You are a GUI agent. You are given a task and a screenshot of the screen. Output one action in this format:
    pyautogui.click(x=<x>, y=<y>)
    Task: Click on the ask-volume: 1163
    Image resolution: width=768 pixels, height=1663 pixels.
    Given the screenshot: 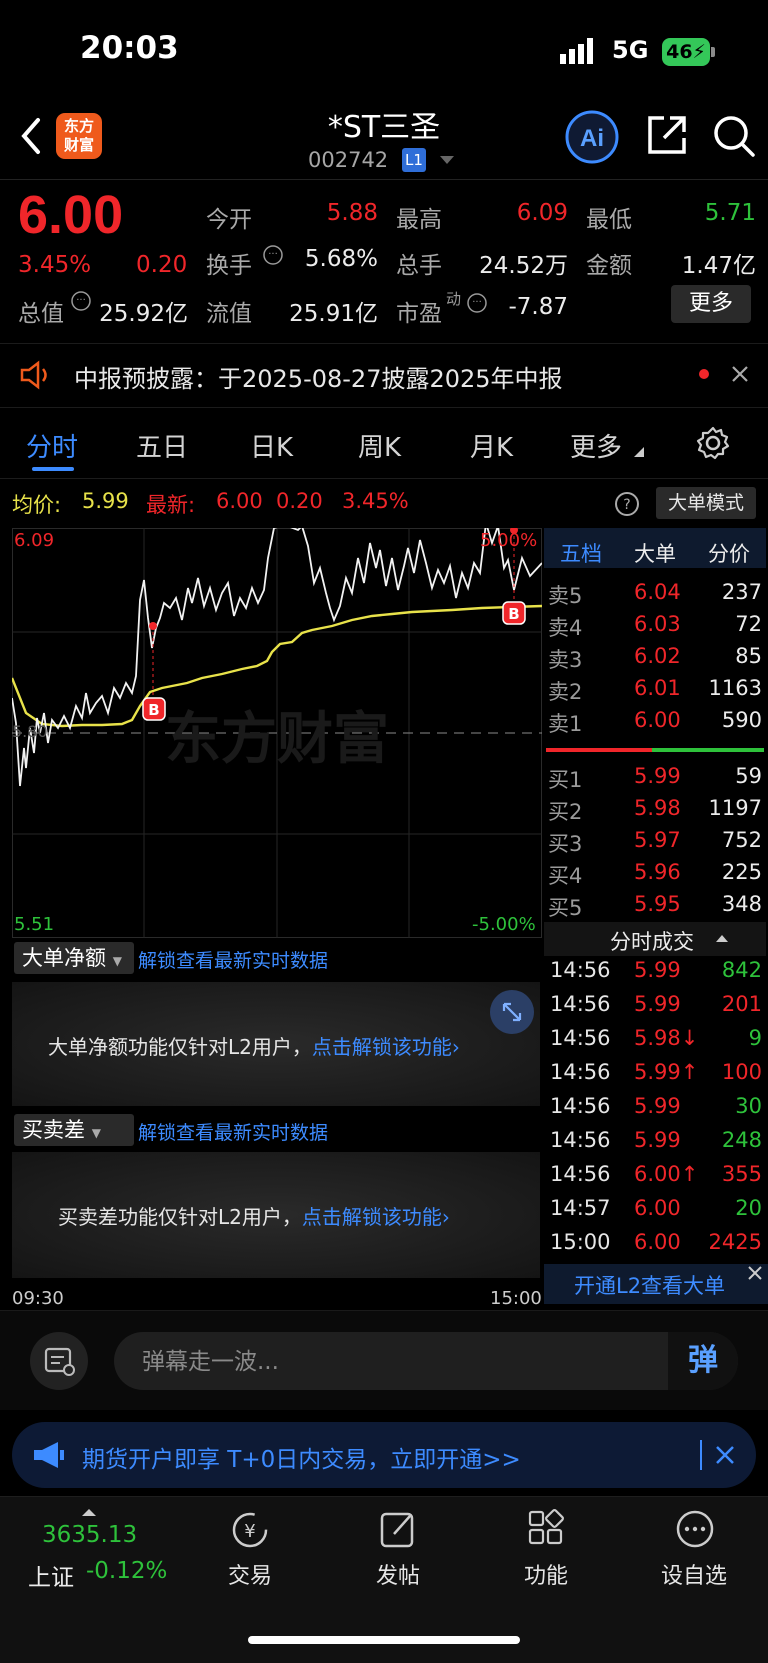 What is the action you would take?
    pyautogui.click(x=735, y=688)
    